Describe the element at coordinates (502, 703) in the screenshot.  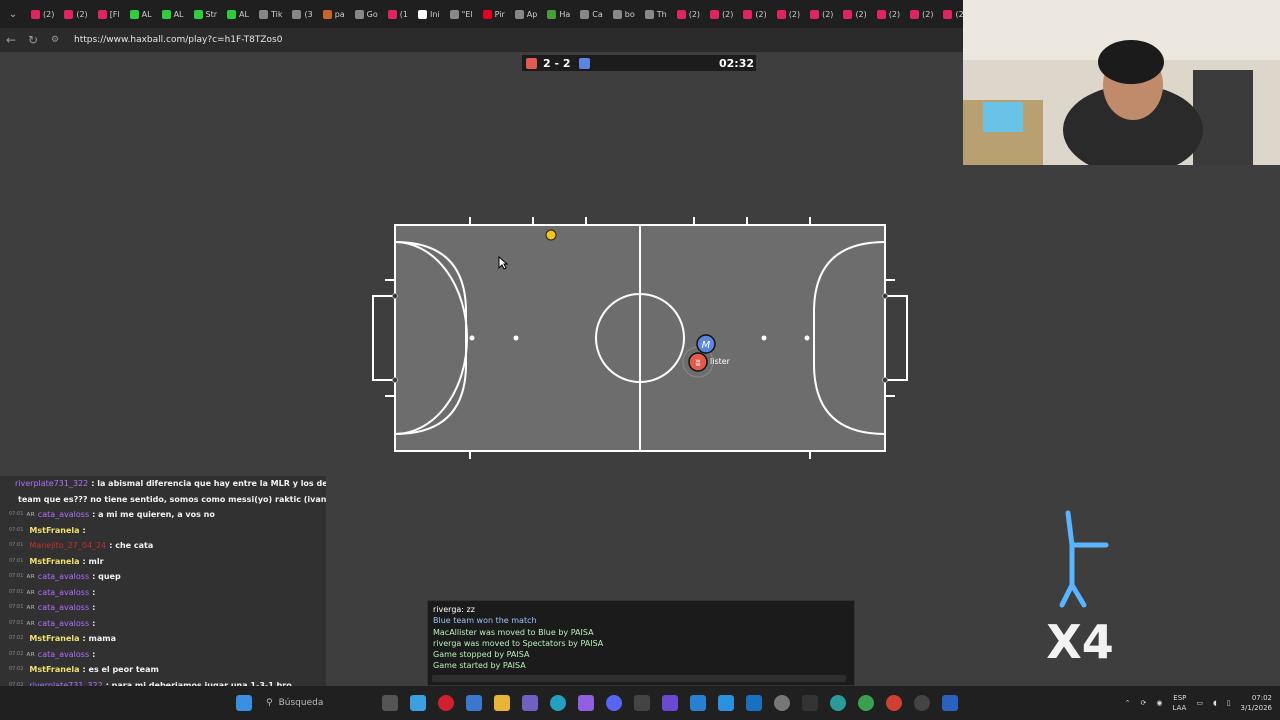
I see `folder-icon` at that location.